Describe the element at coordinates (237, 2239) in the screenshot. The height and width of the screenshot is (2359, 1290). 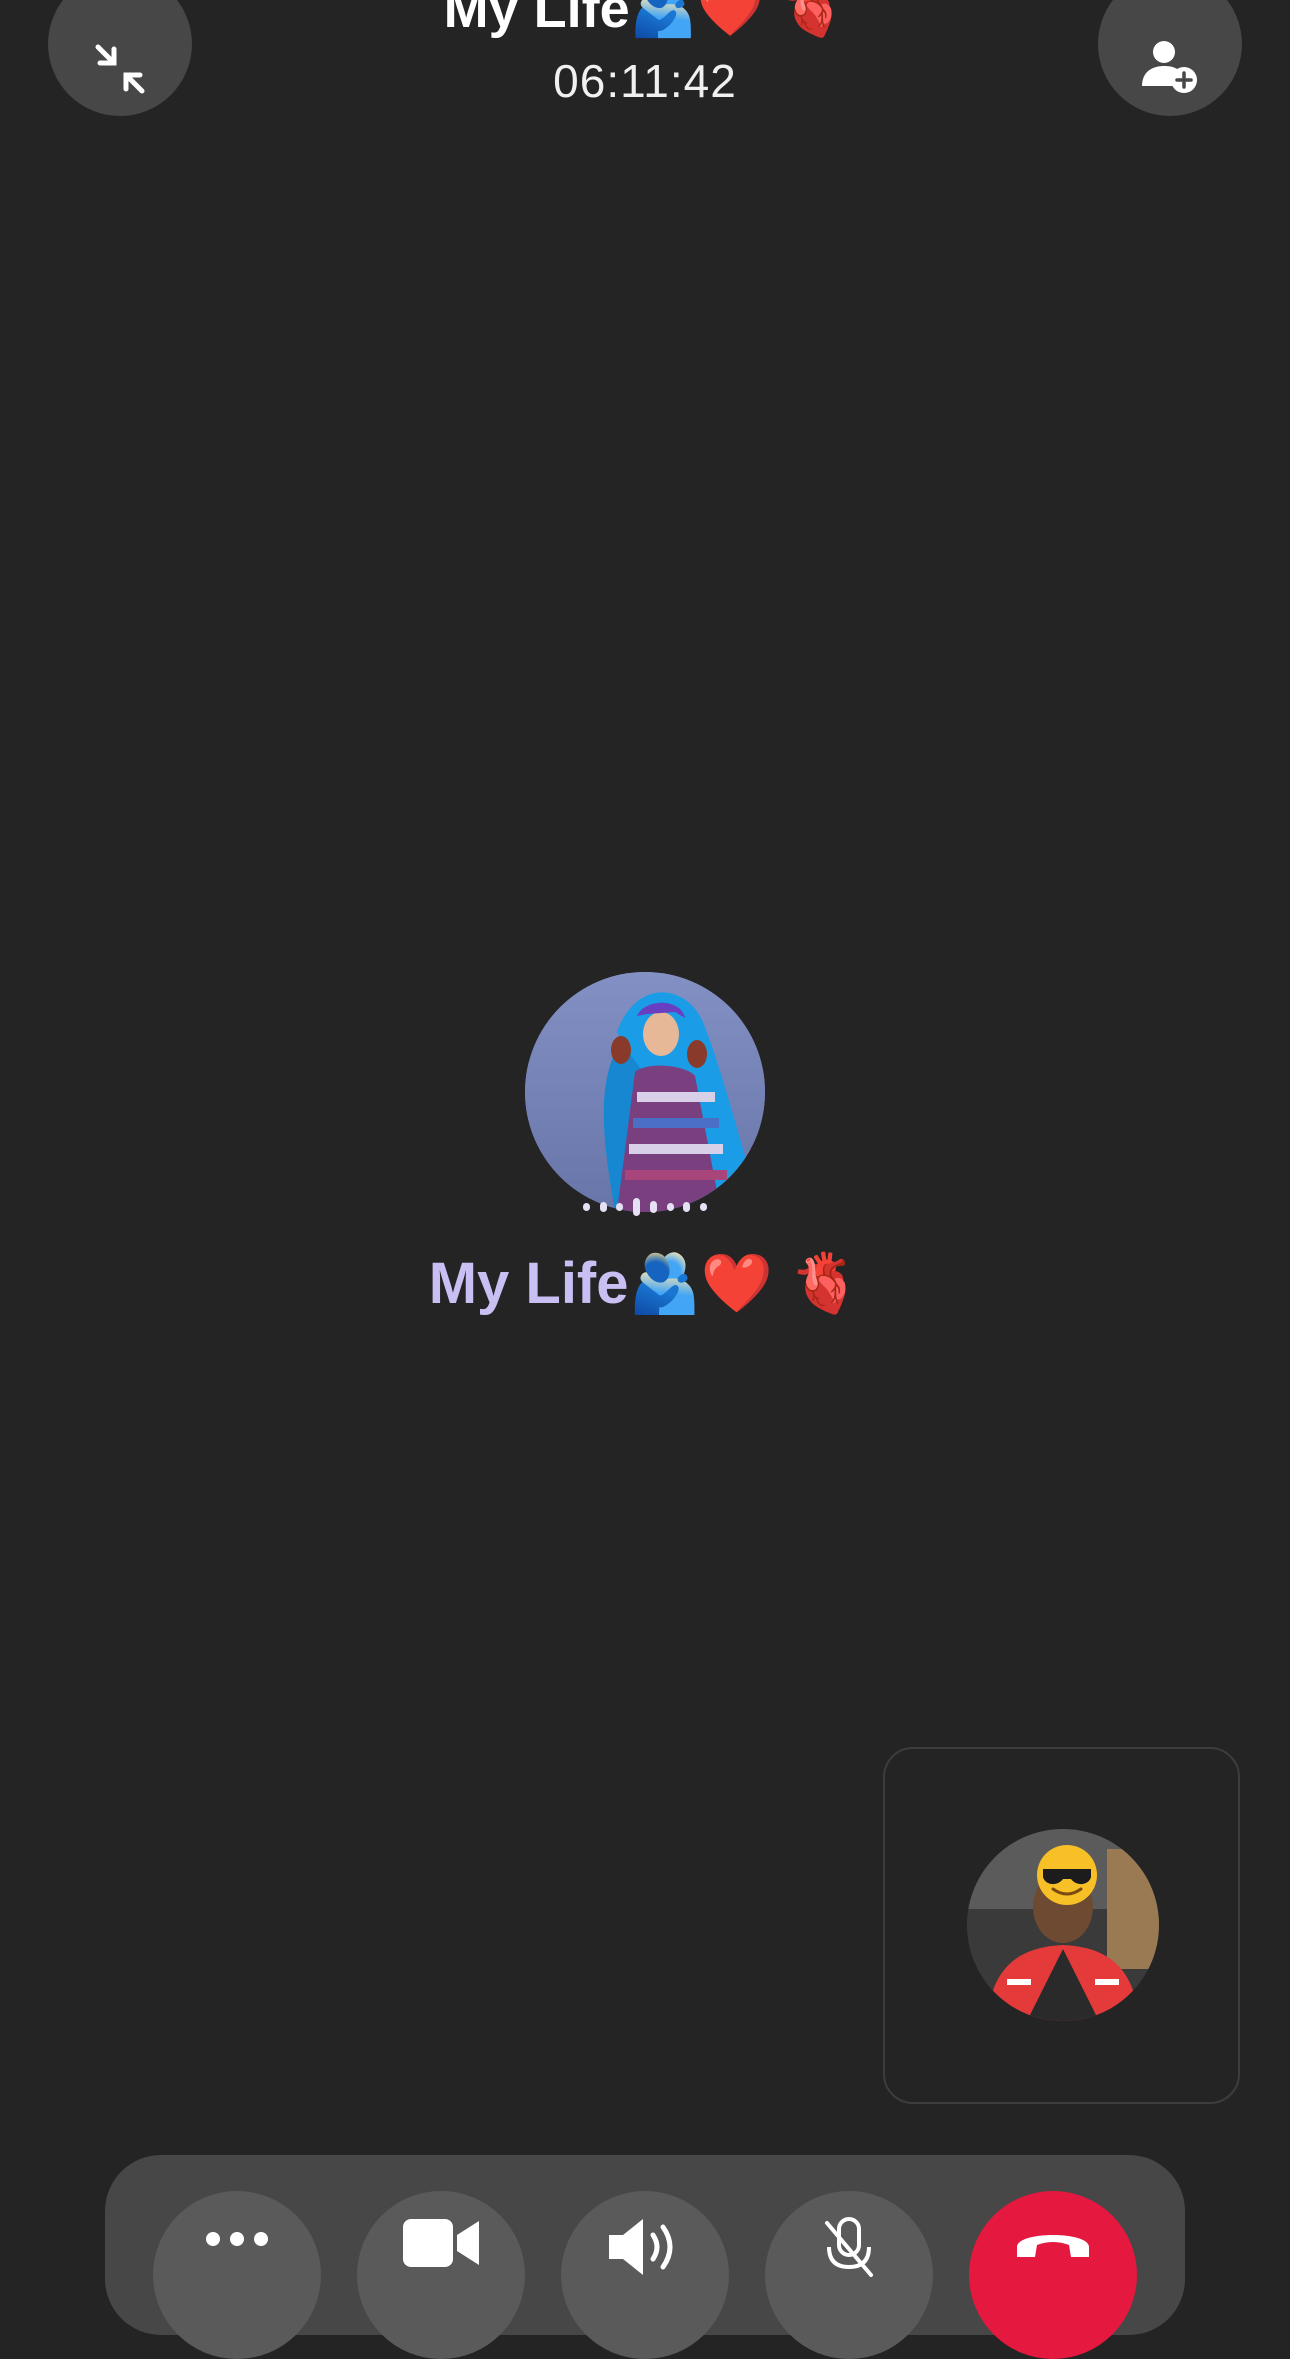
I see `more-dots-icon` at that location.